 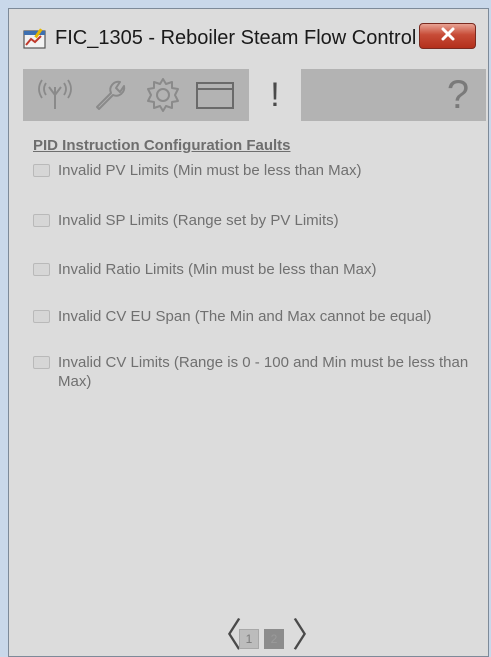 I want to click on alarm-icon: !, so click(x=275, y=94).